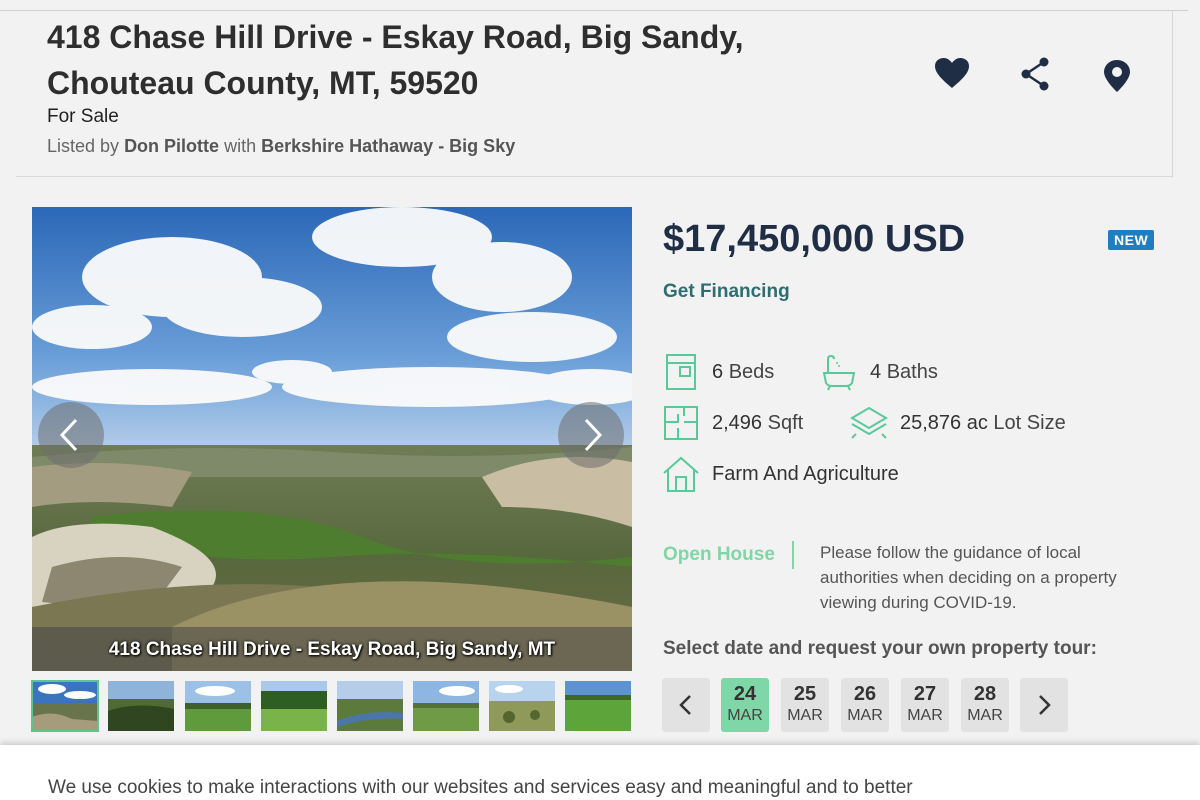 Image resolution: width=1200 pixels, height=800 pixels. I want to click on thumbnail-strip, so click(331, 706).